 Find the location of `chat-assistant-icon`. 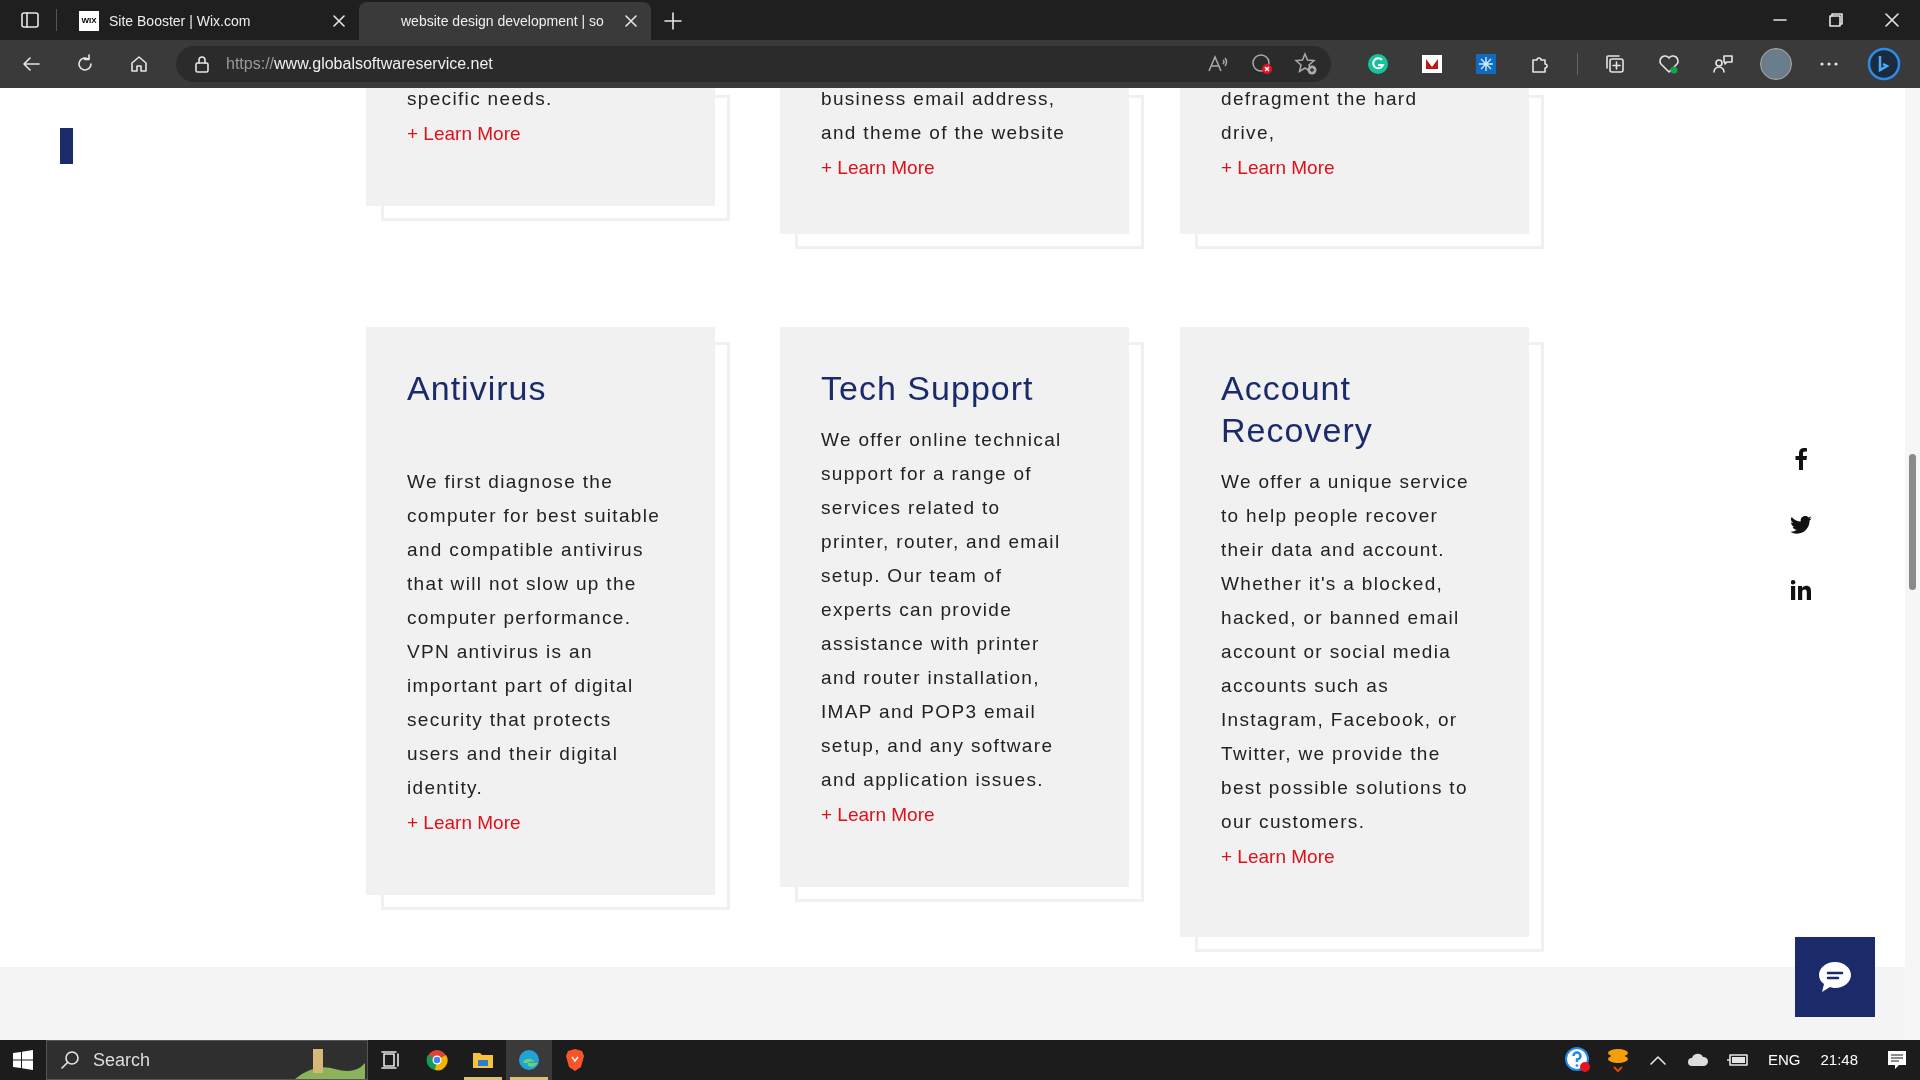

chat-assistant-icon is located at coordinates (1884, 64).